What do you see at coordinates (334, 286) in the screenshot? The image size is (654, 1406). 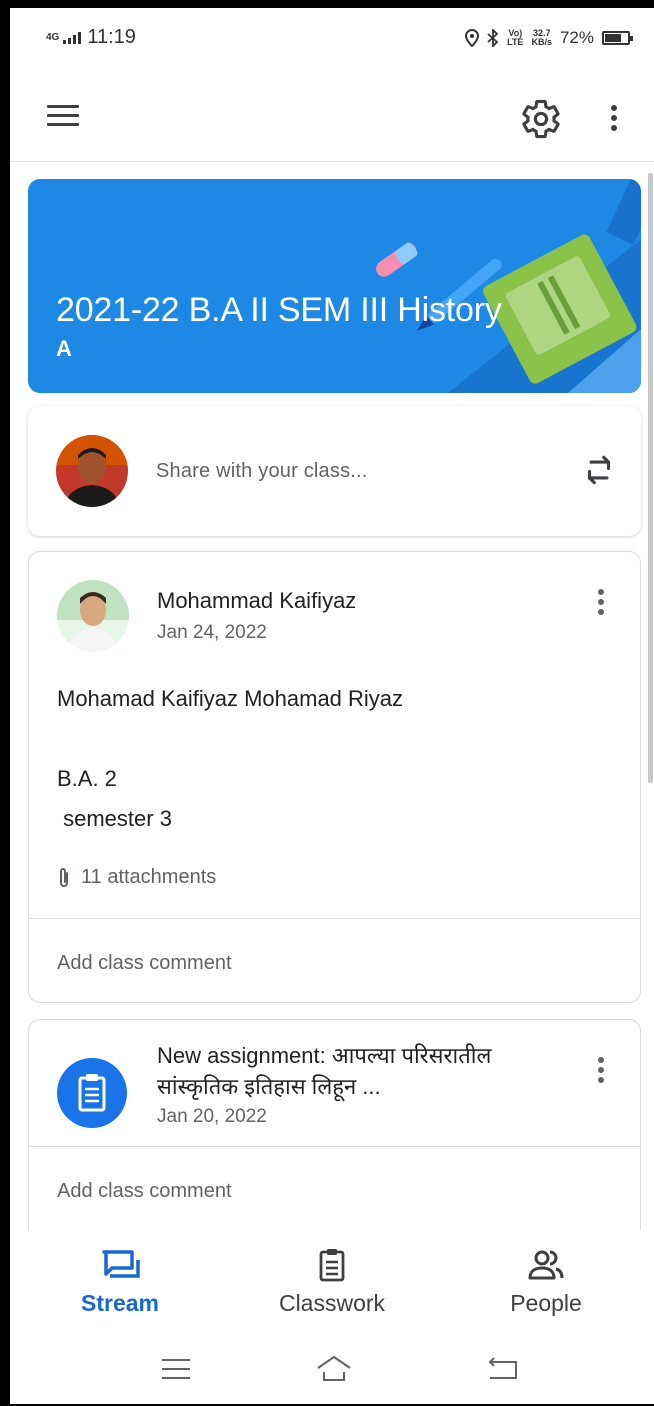 I see `class-banner: 2021-22 B.A II SEM III History A` at bounding box center [334, 286].